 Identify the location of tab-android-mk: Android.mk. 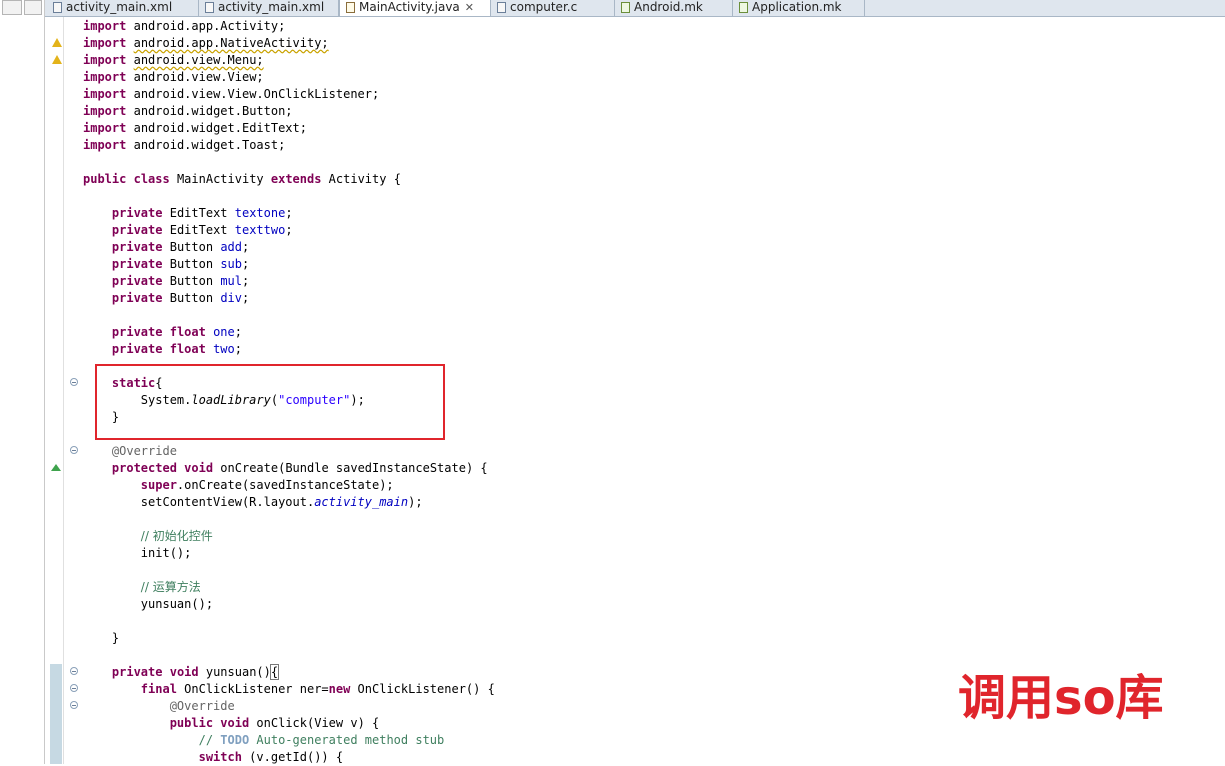
(674, 8).